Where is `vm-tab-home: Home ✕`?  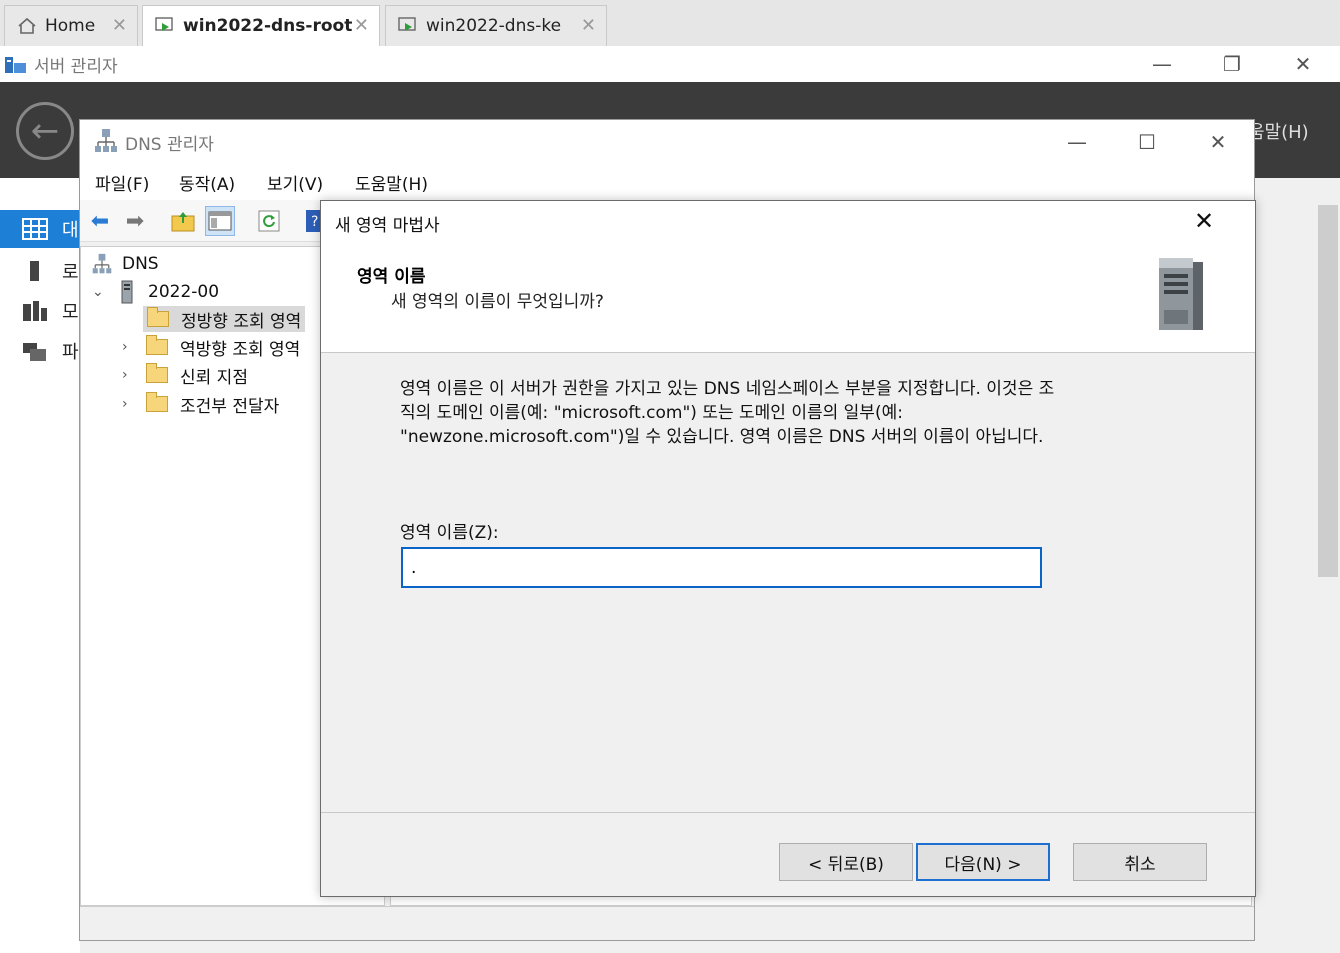
vm-tab-home: Home ✕ is located at coordinates (71, 25).